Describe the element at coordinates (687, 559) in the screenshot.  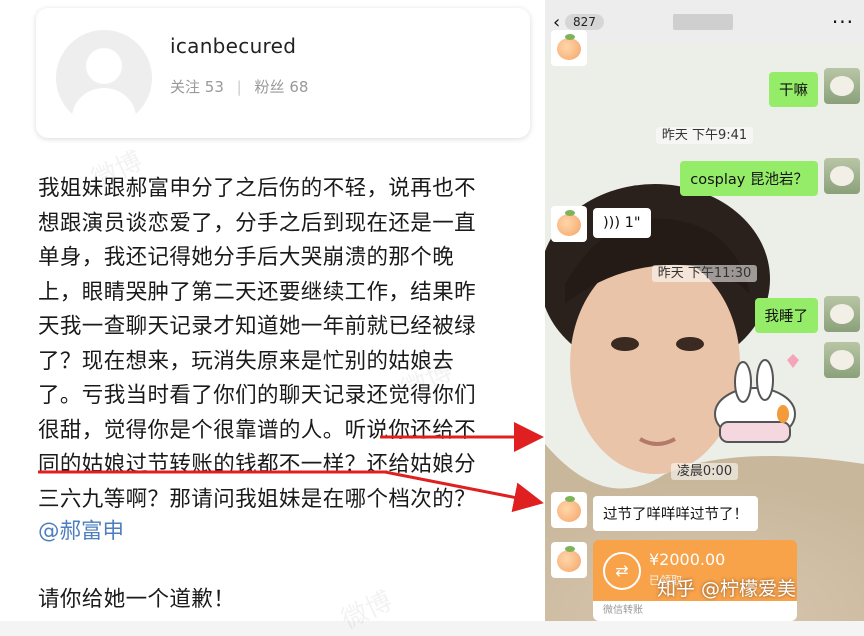
I see `transfer-amount: ¥2000.00` at that location.